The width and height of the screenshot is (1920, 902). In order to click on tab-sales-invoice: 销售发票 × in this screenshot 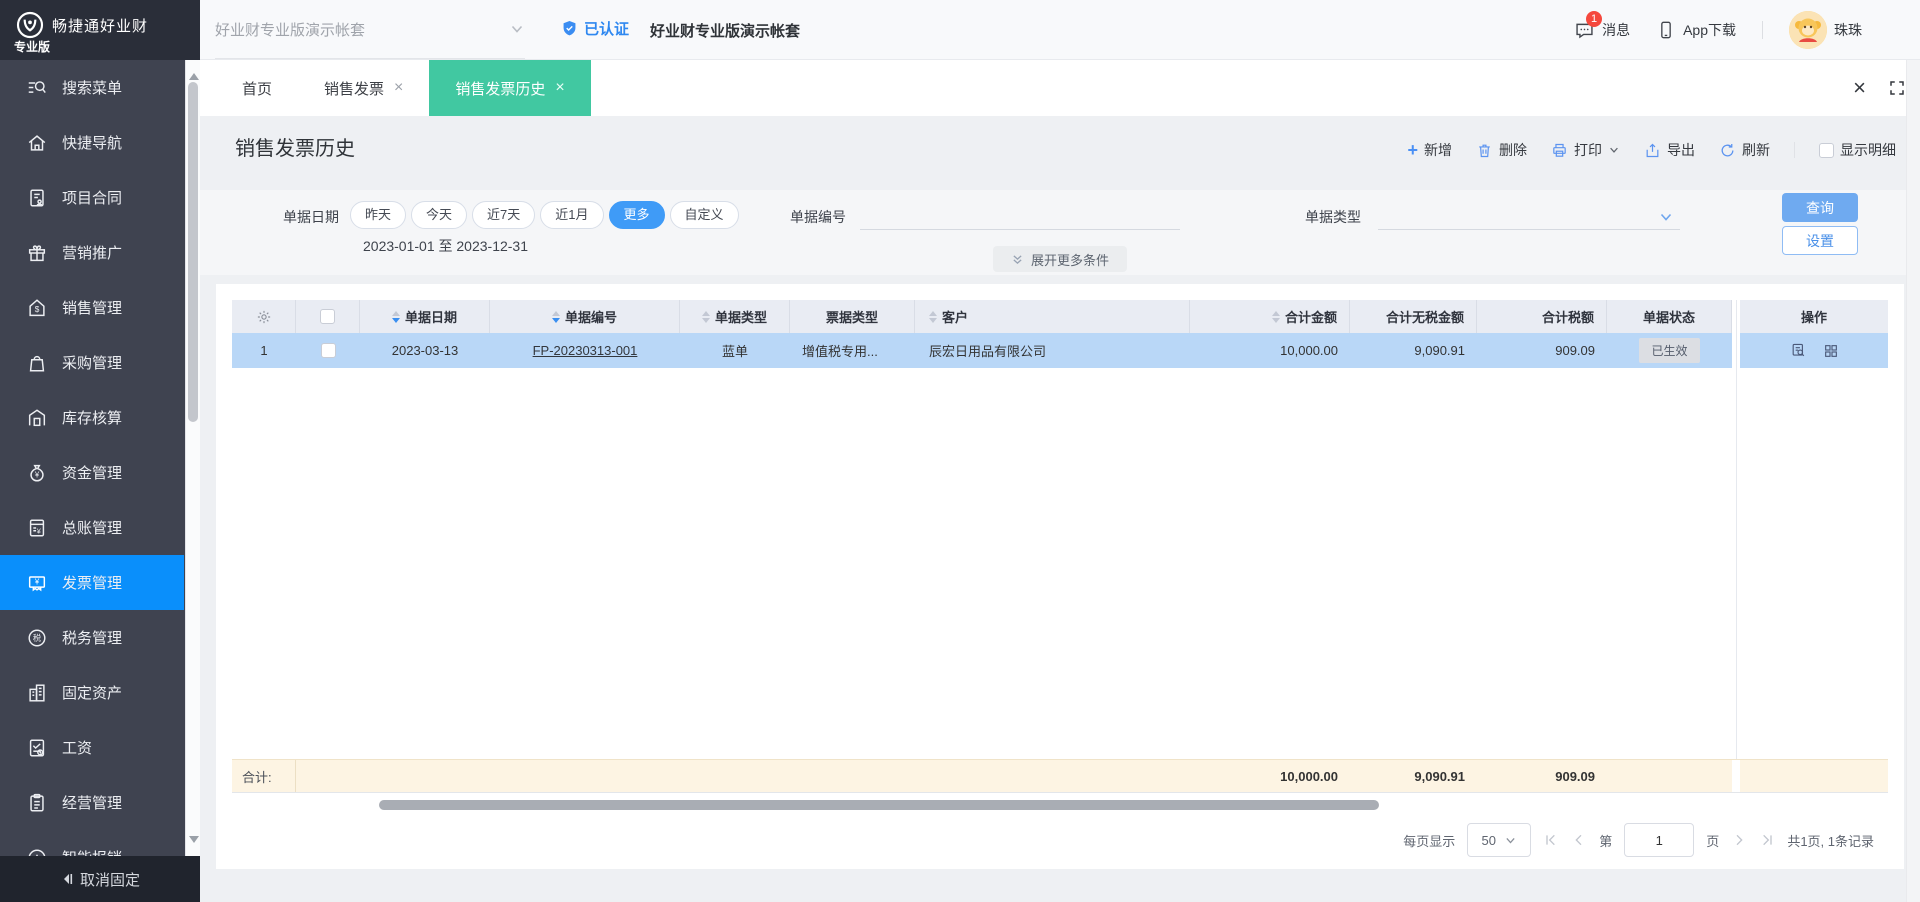, I will do `click(363, 88)`.